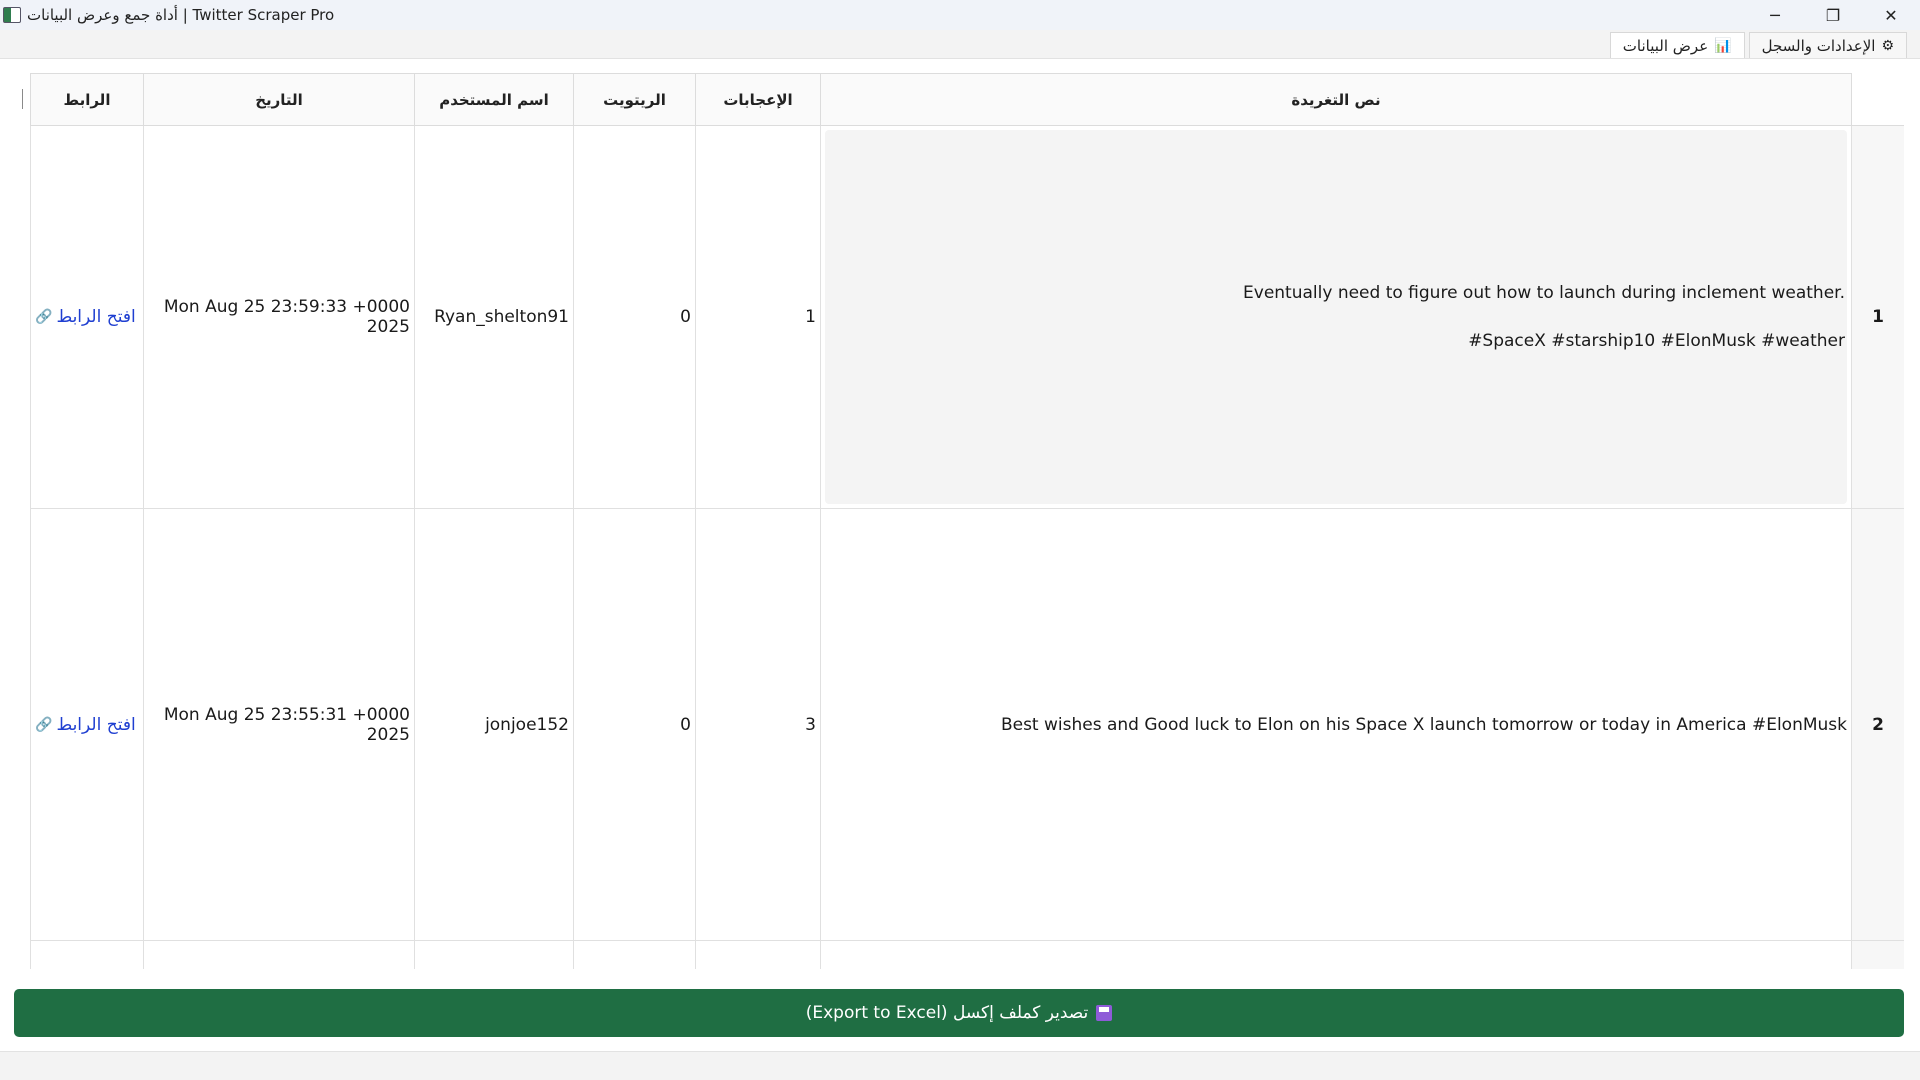 The width and height of the screenshot is (1920, 1080). I want to click on app-icon, so click(12, 15).